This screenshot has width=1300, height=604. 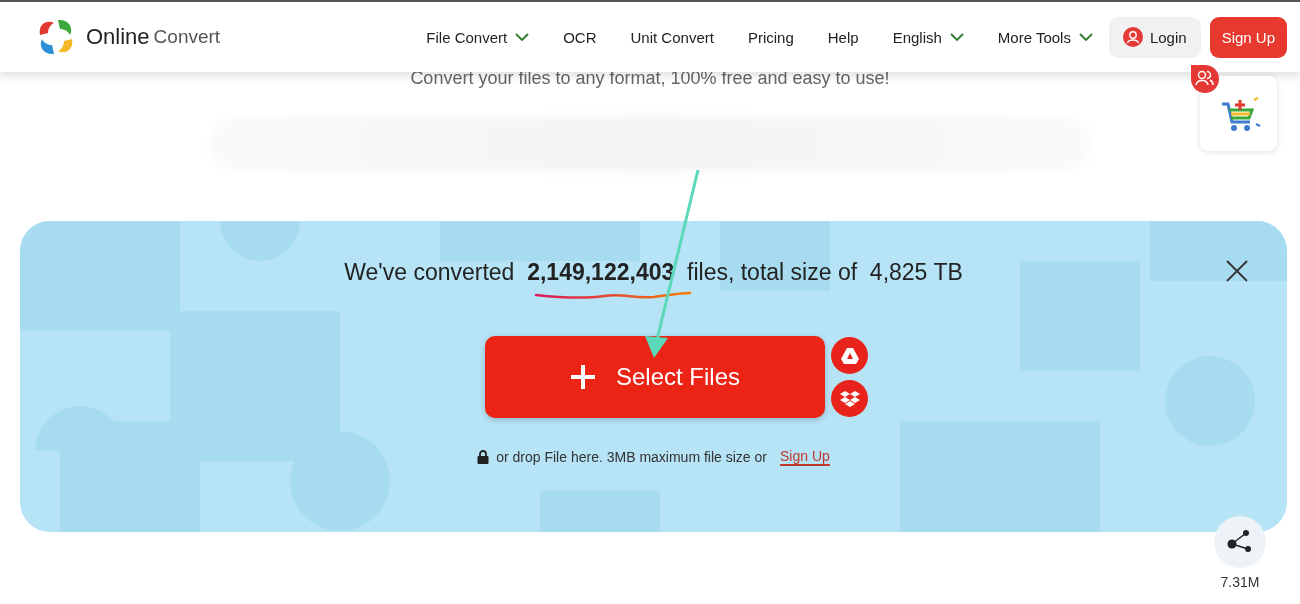 I want to click on signup-link: Sign Up, so click(x=804, y=457).